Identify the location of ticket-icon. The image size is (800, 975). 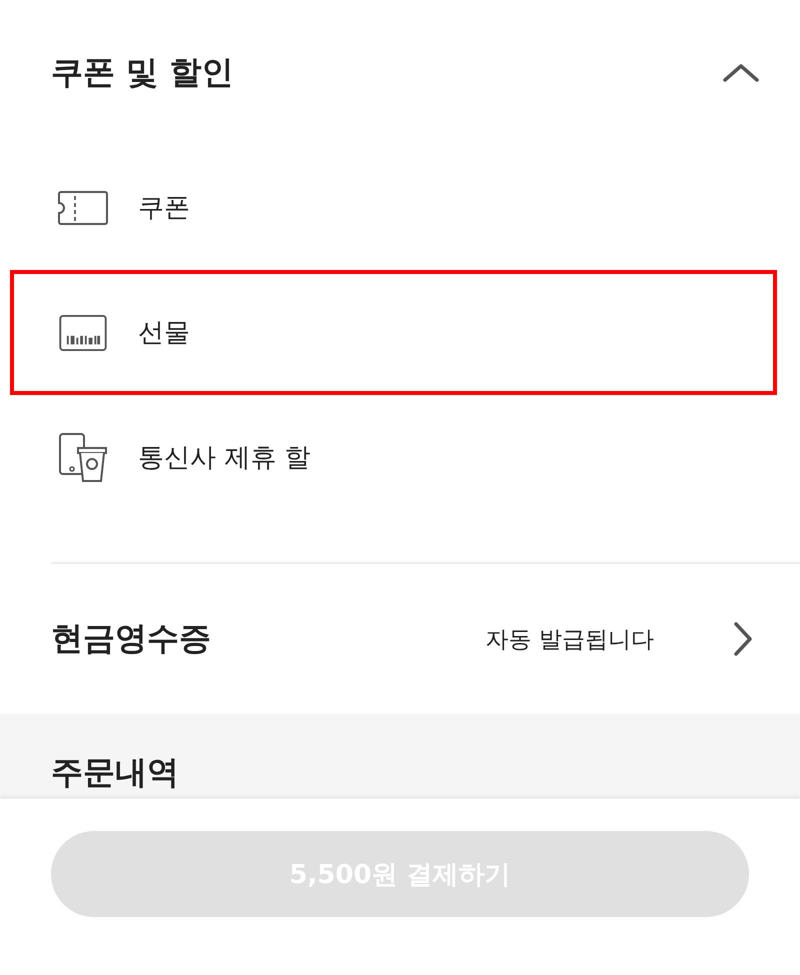
(83, 208).